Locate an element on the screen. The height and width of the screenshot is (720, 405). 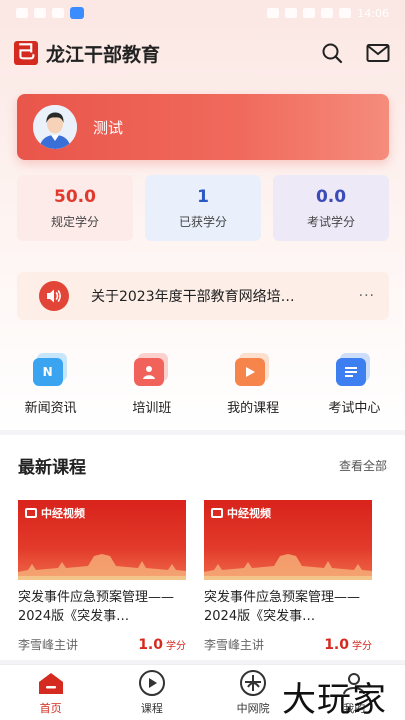
quick-nav-training: 培训班 is located at coordinates (151, 388).